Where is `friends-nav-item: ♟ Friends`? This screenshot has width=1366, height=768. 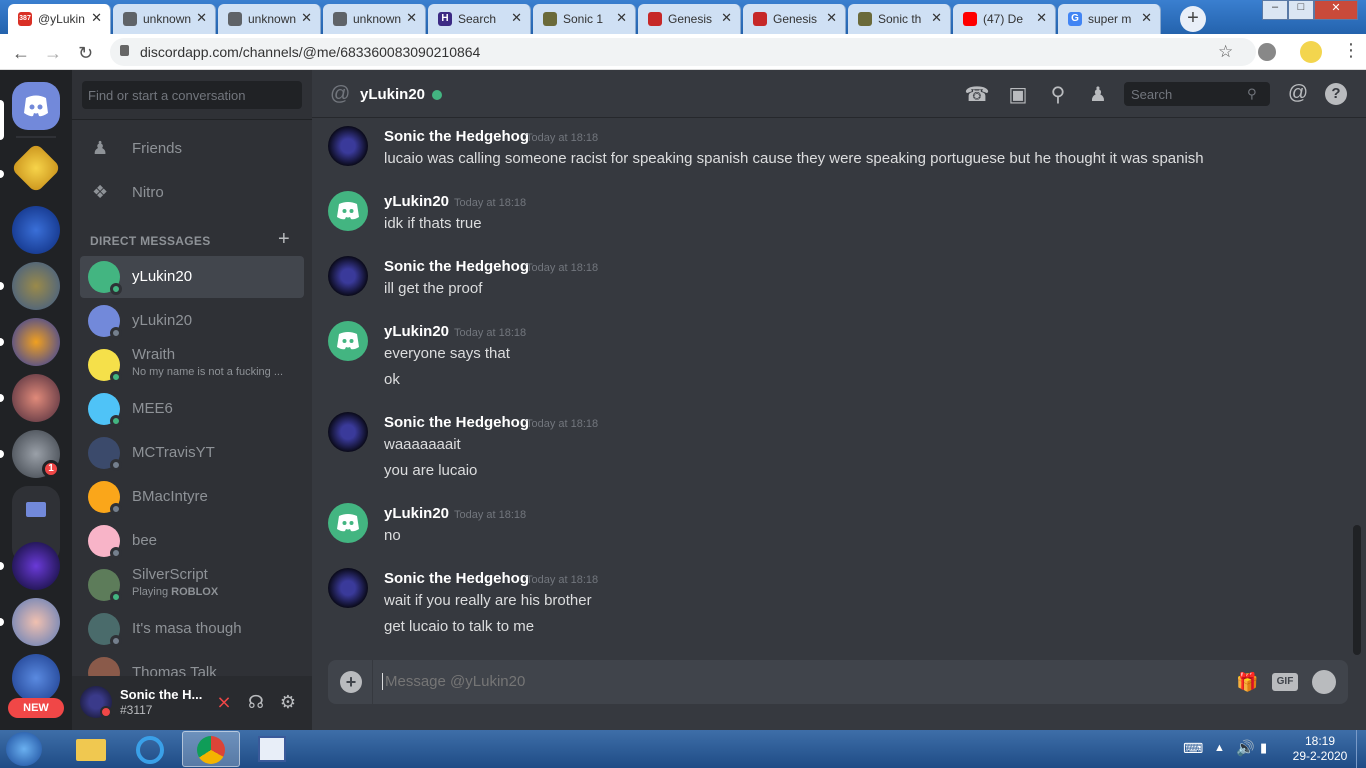
friends-nav-item: ♟ Friends is located at coordinates (192, 149).